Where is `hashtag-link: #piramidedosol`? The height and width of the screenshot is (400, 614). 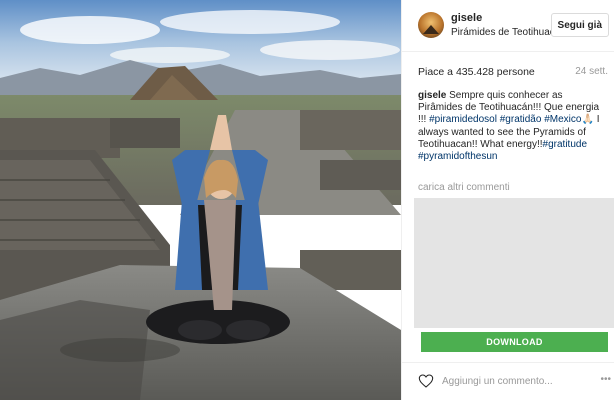 hashtag-link: #piramidedosol is located at coordinates (463, 119).